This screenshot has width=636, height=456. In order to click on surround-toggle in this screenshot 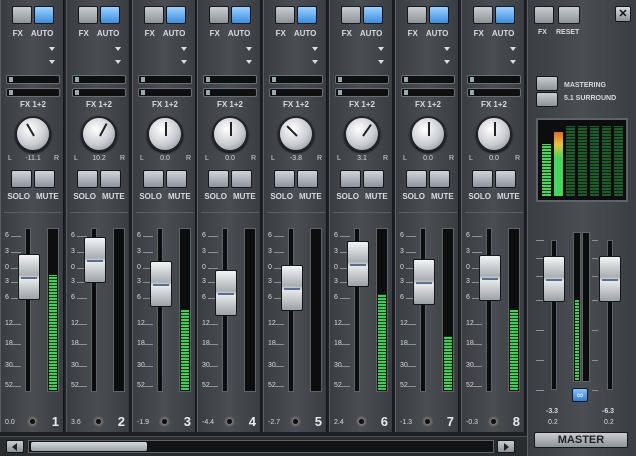, I will do `click(547, 99)`.